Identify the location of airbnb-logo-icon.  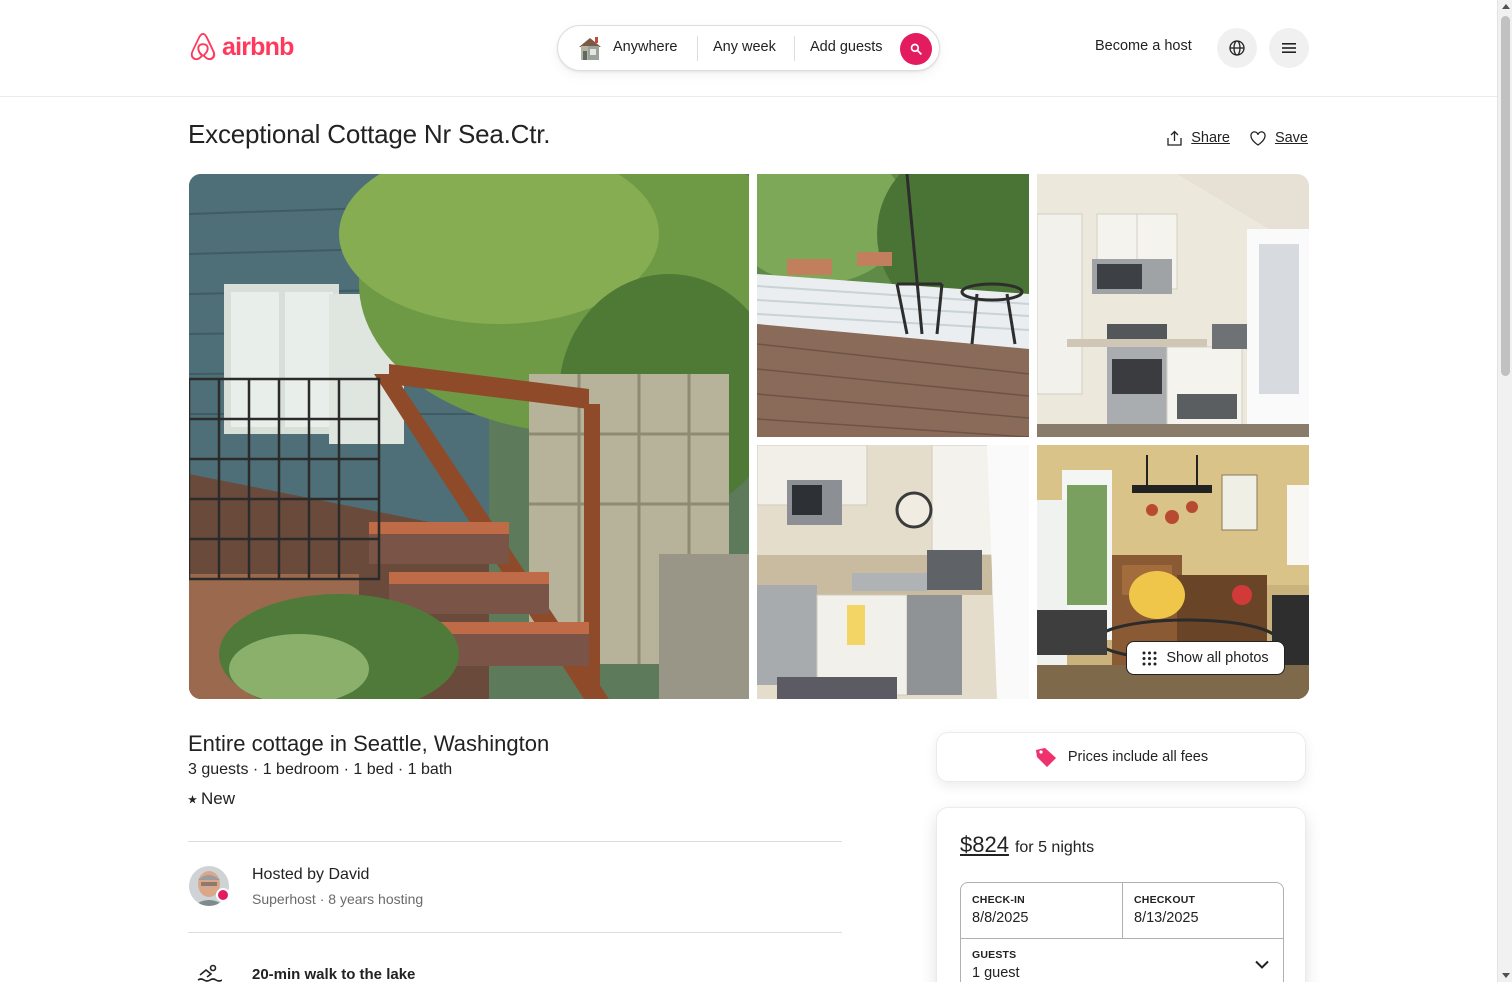
(203, 46).